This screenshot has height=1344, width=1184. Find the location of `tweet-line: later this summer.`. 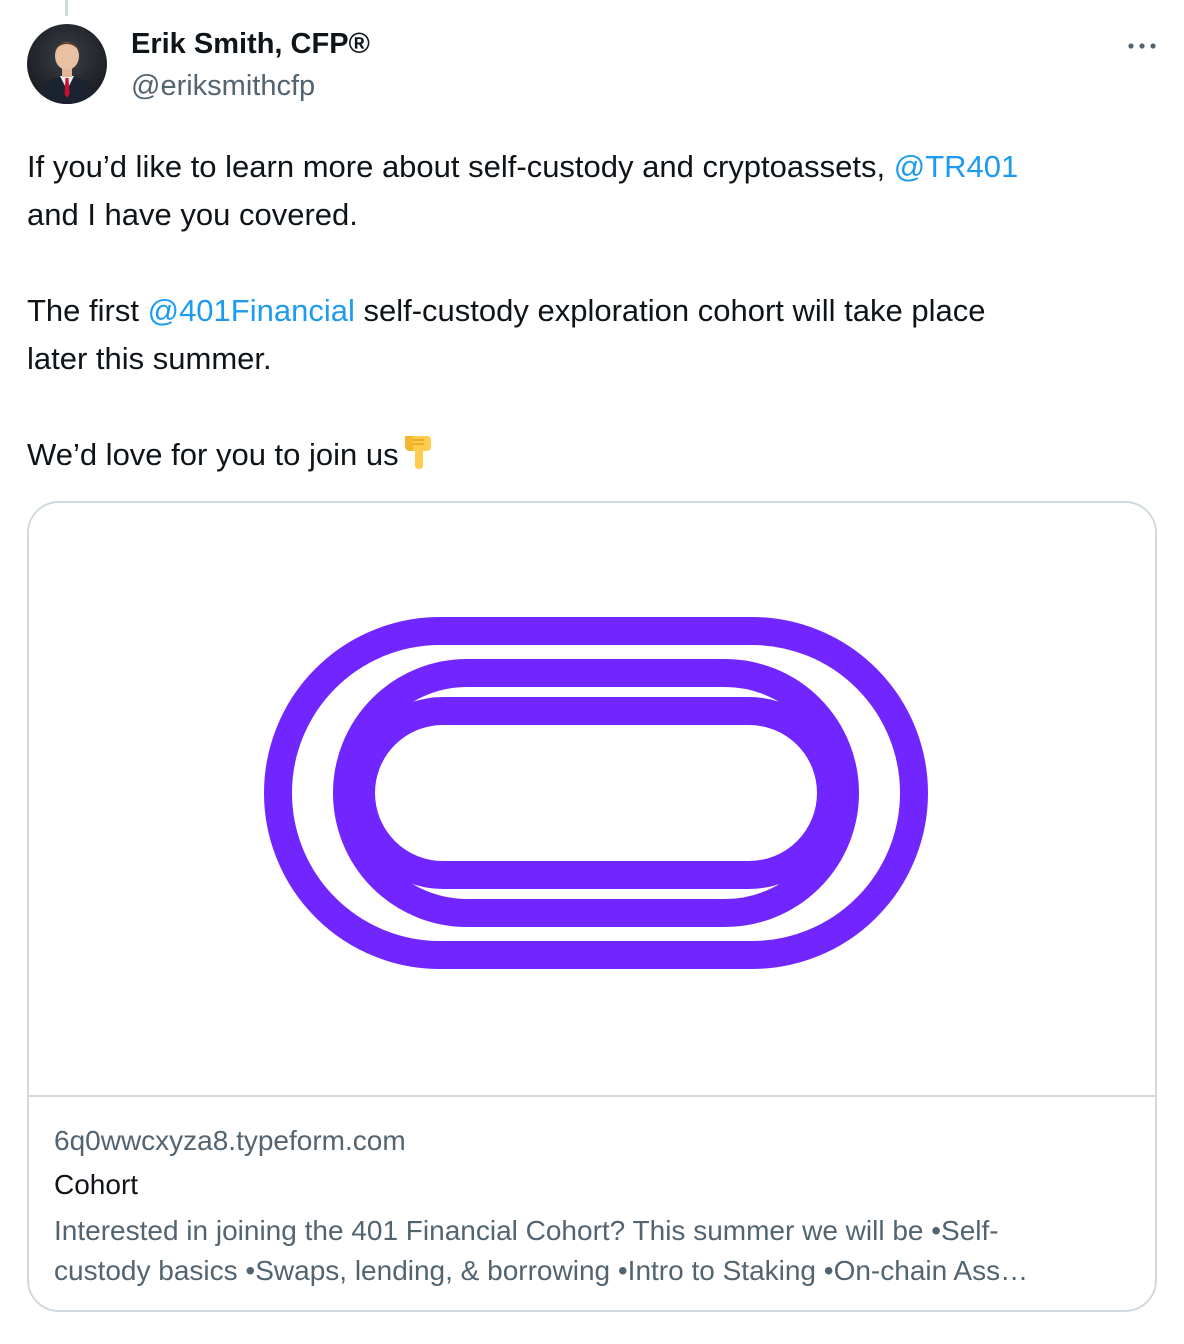

tweet-line: later this summer. is located at coordinates (597, 359).